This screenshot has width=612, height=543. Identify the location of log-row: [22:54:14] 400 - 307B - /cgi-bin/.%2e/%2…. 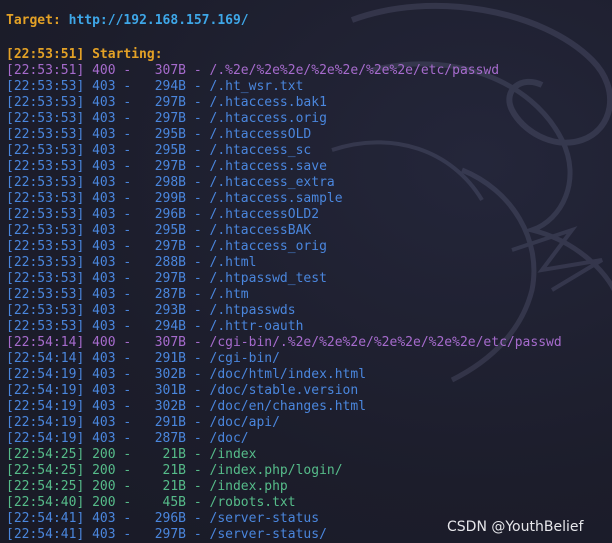
(284, 342).